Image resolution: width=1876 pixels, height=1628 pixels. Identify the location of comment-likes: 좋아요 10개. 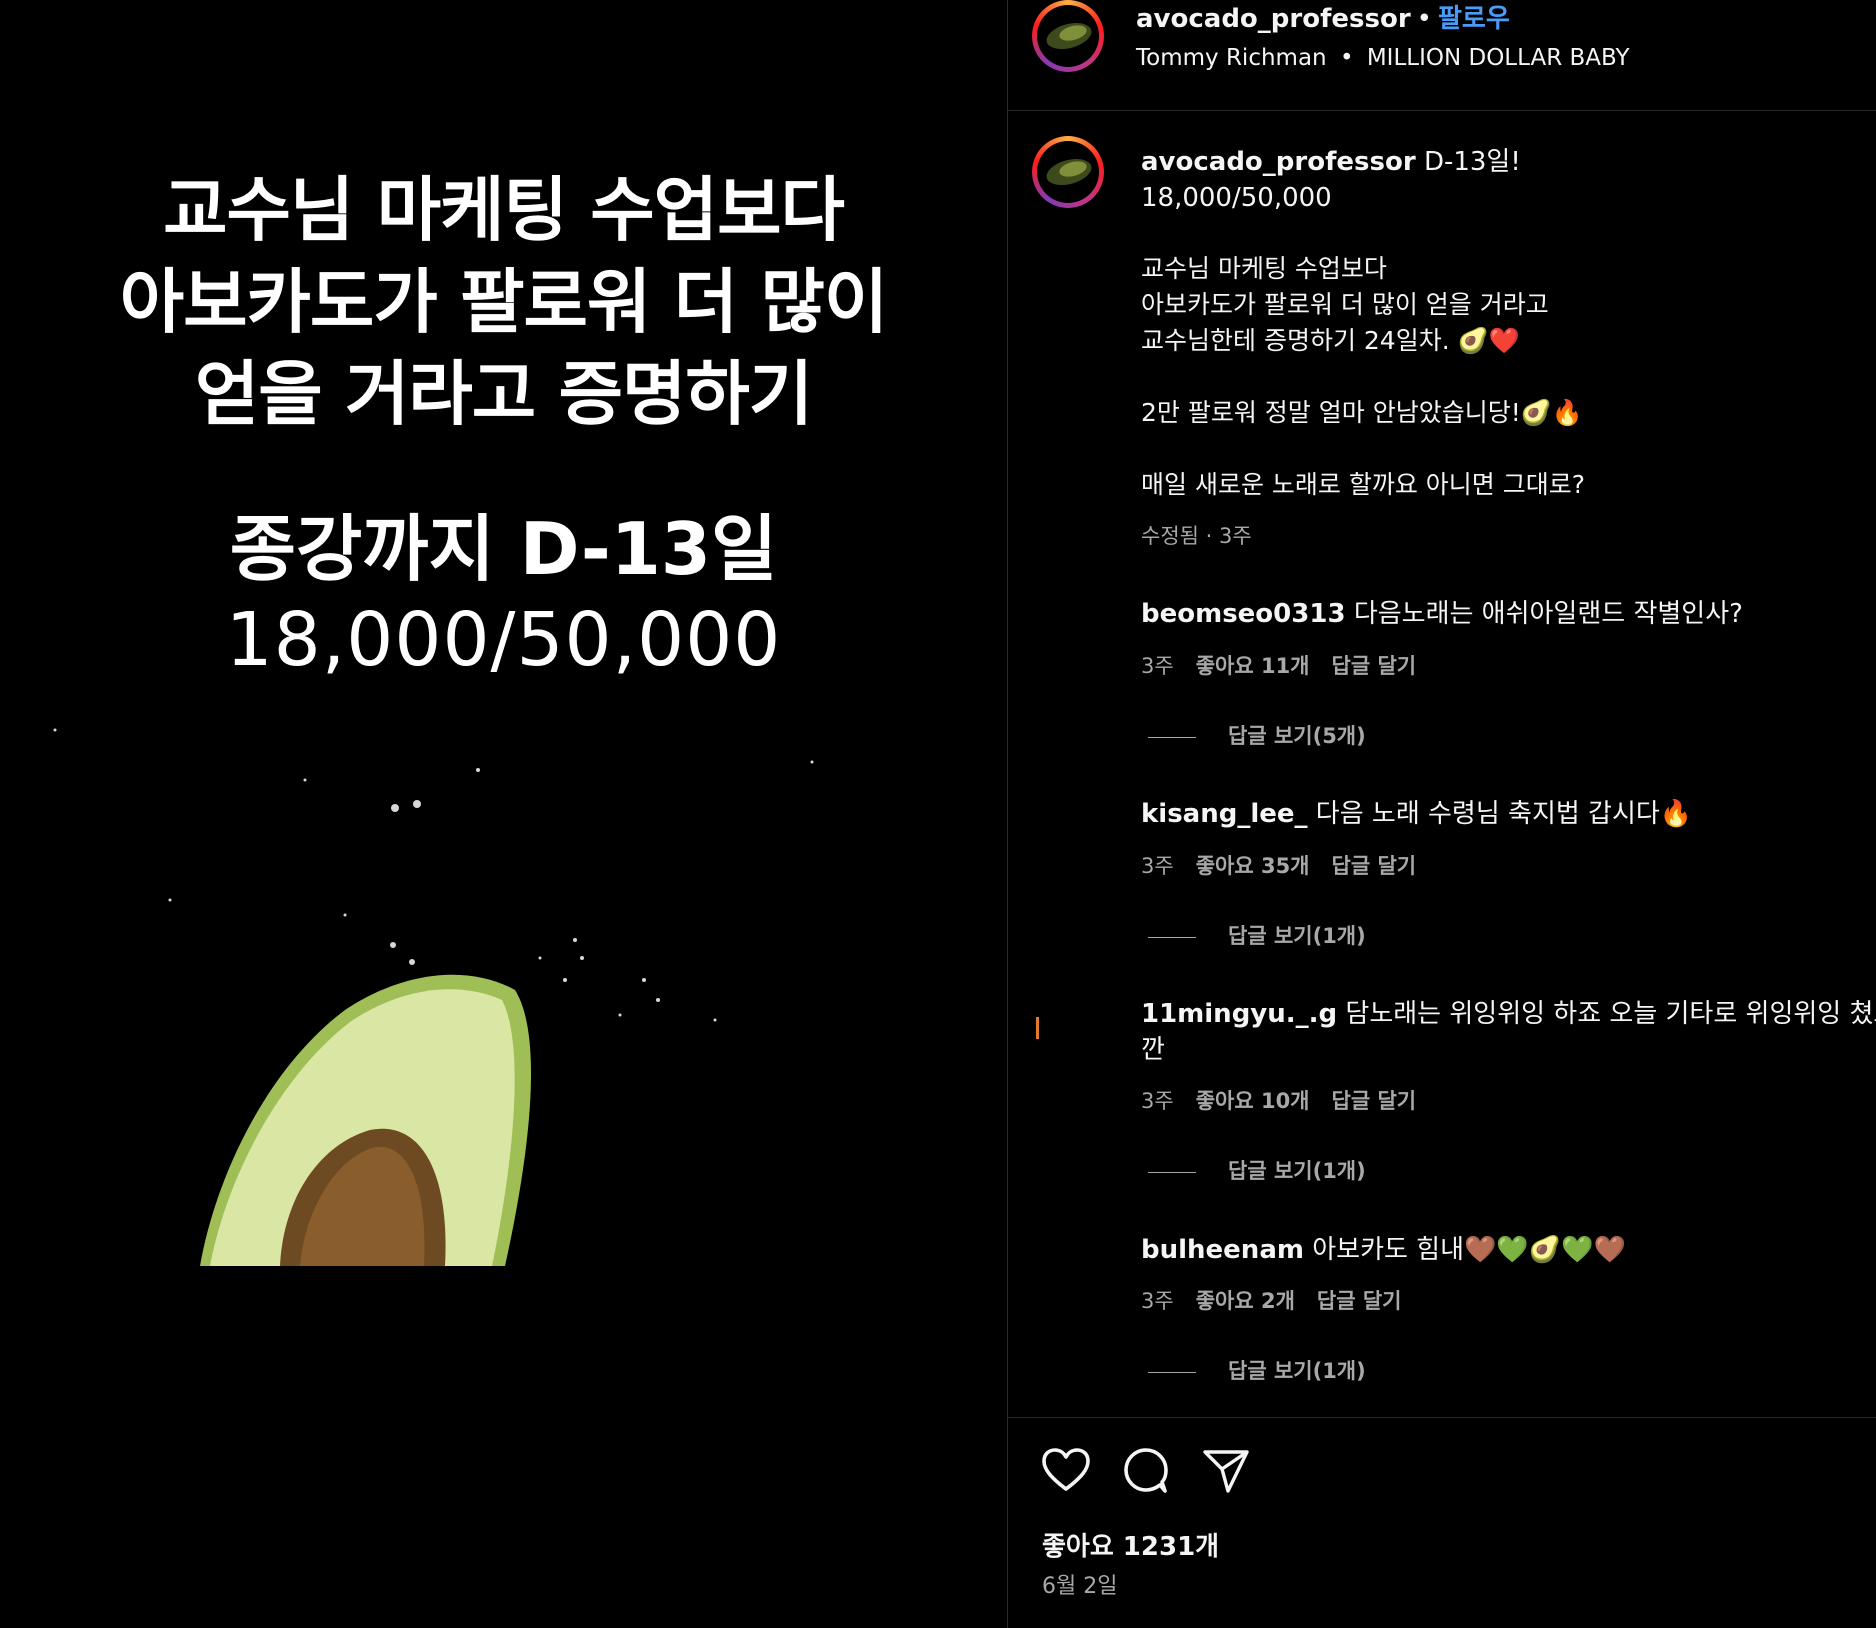
(1253, 1101).